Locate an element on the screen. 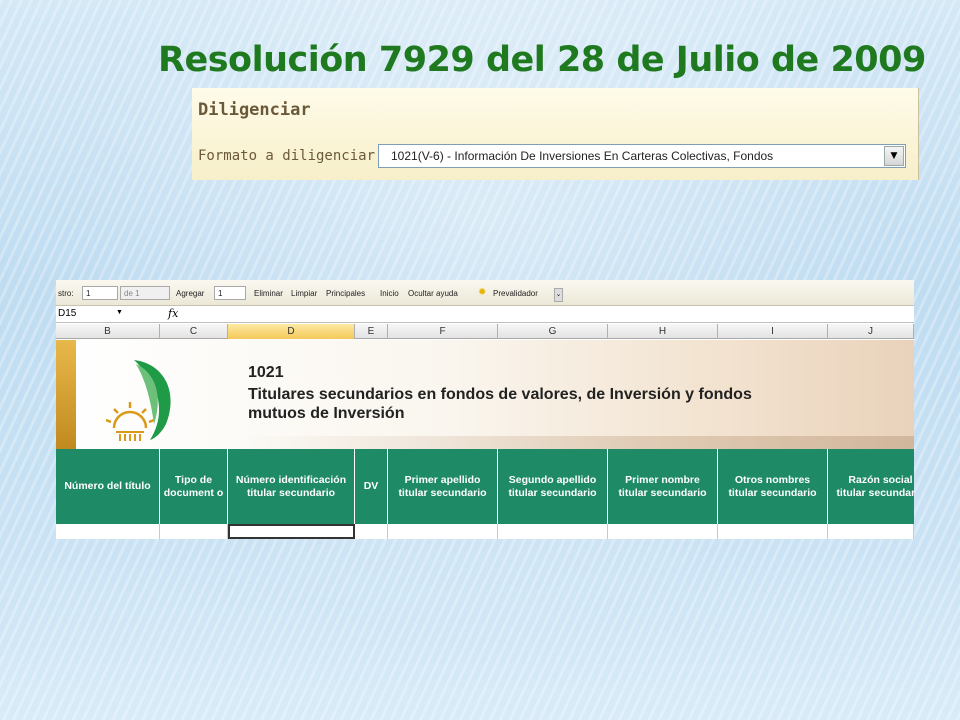 Image resolution: width=960 pixels, height=720 pixels. prevalidador-button: Prevalidador is located at coordinates (515, 293).